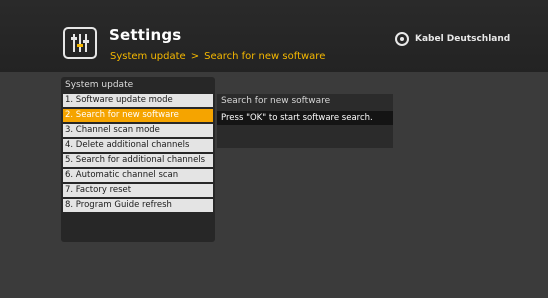 The width and height of the screenshot is (548, 298). I want to click on brand-name: Kabel Deutschland, so click(463, 39).